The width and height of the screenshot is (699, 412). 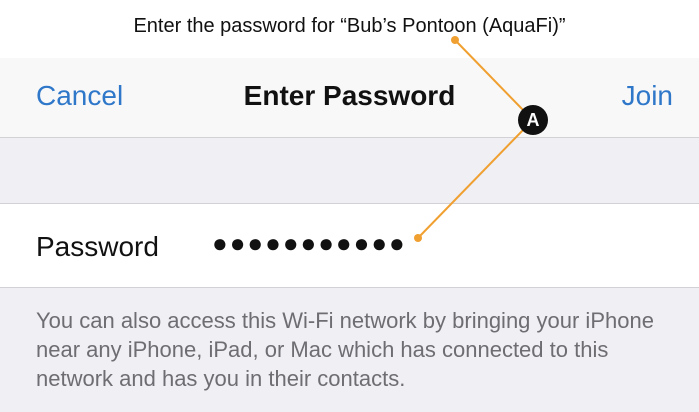 What do you see at coordinates (533, 120) in the screenshot?
I see `callout-badge: A` at bounding box center [533, 120].